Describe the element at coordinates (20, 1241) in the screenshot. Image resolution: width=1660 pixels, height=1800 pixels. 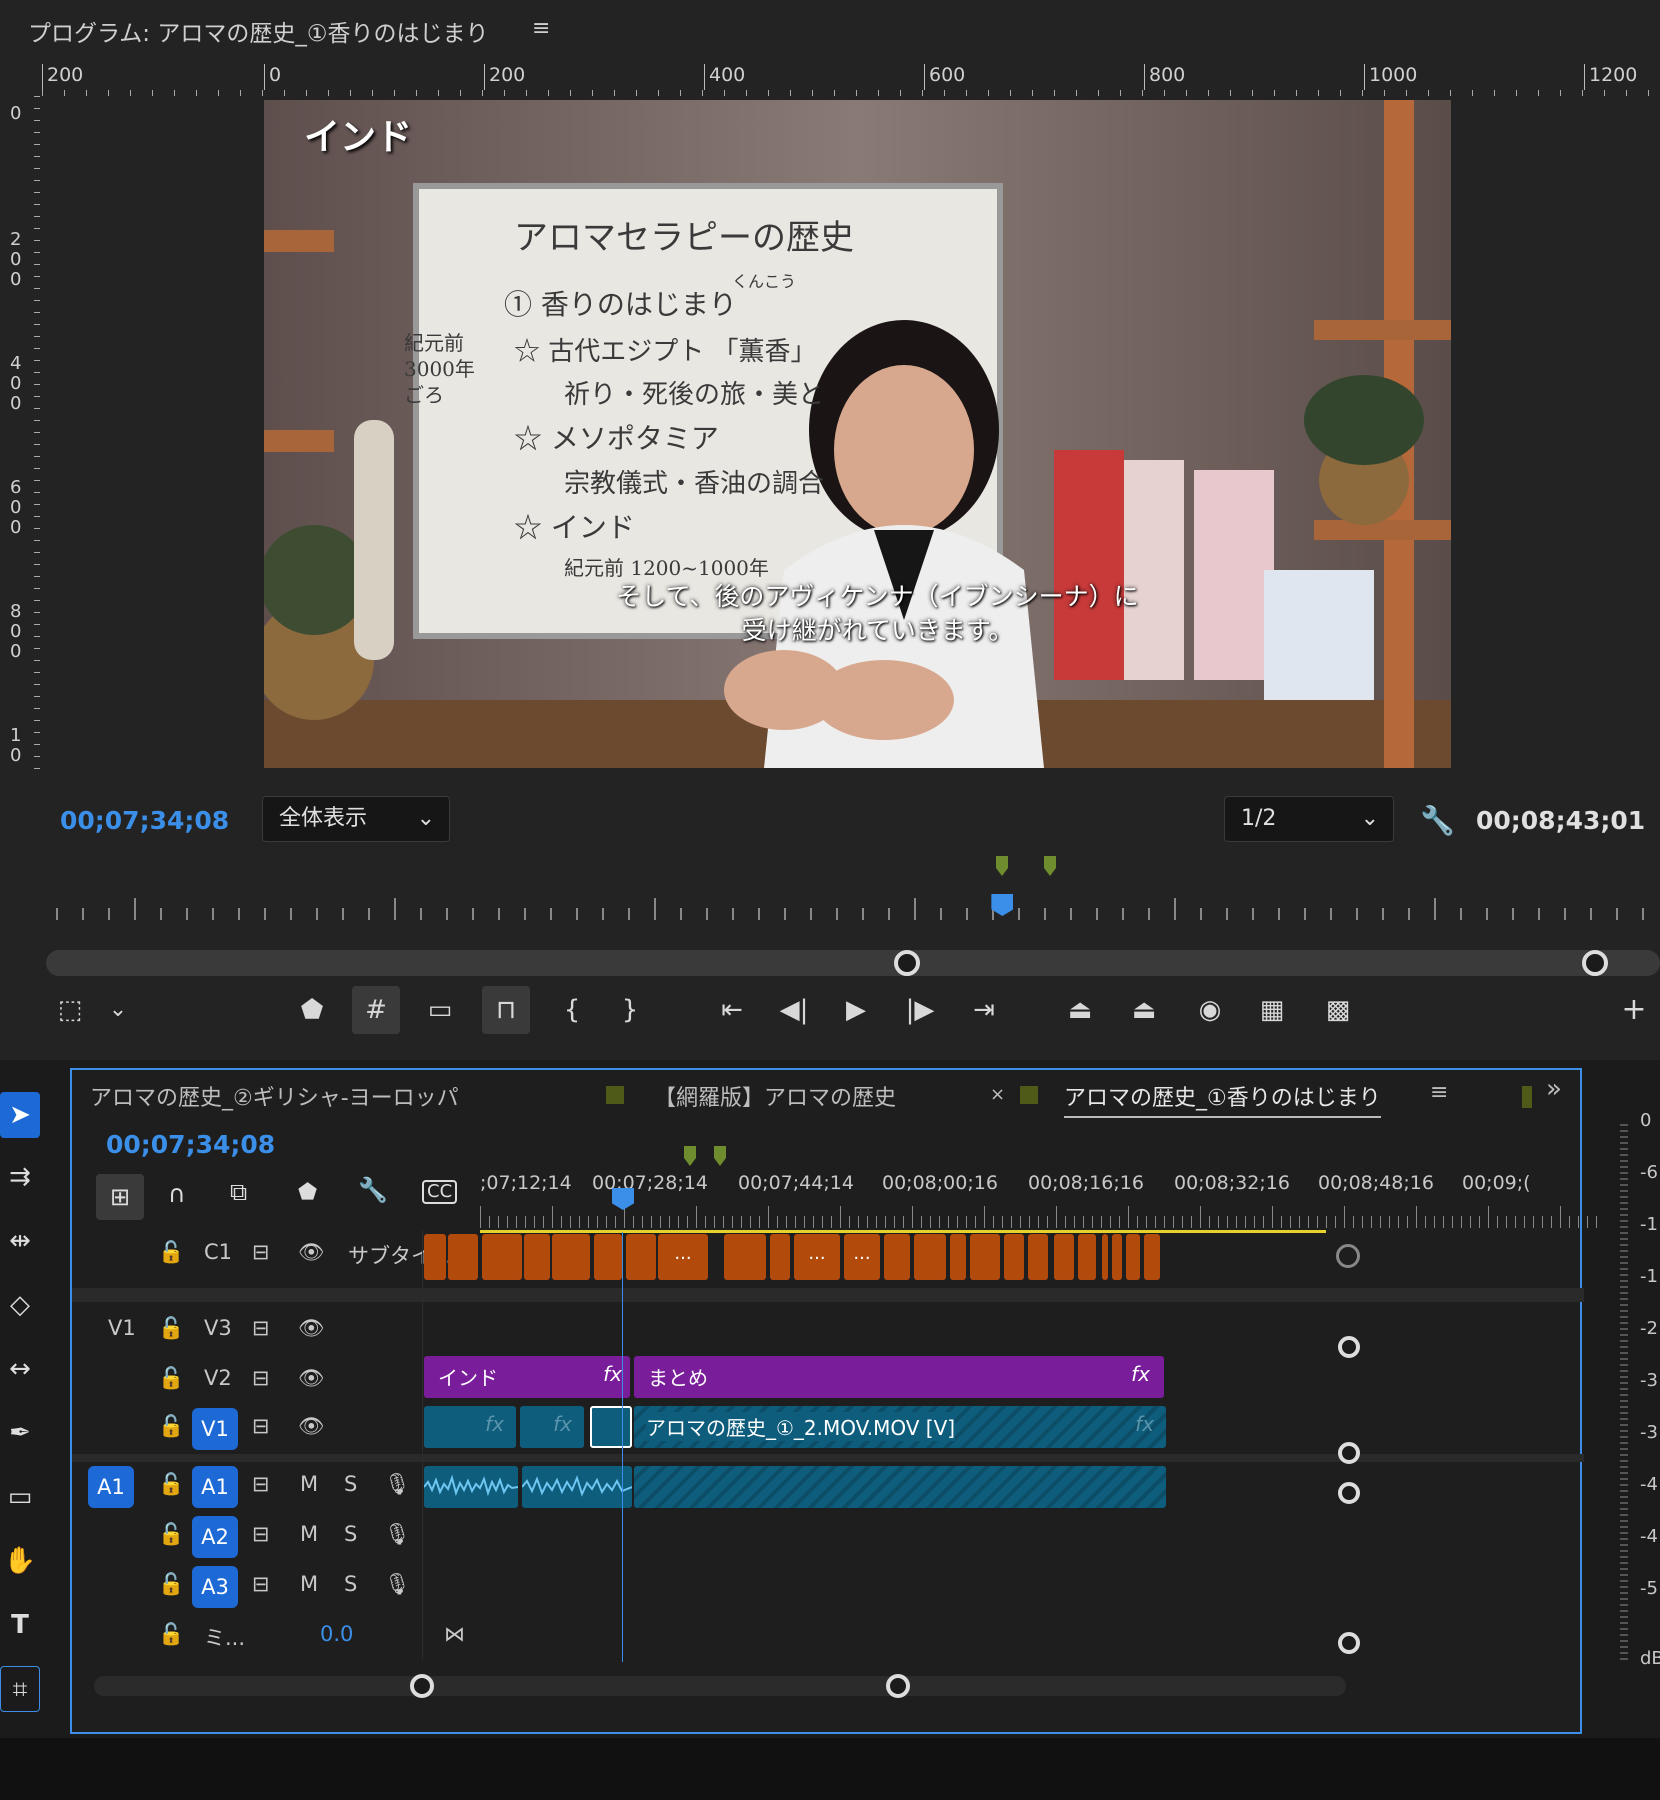
I see `ripple-edit-icon: ⇹` at that location.